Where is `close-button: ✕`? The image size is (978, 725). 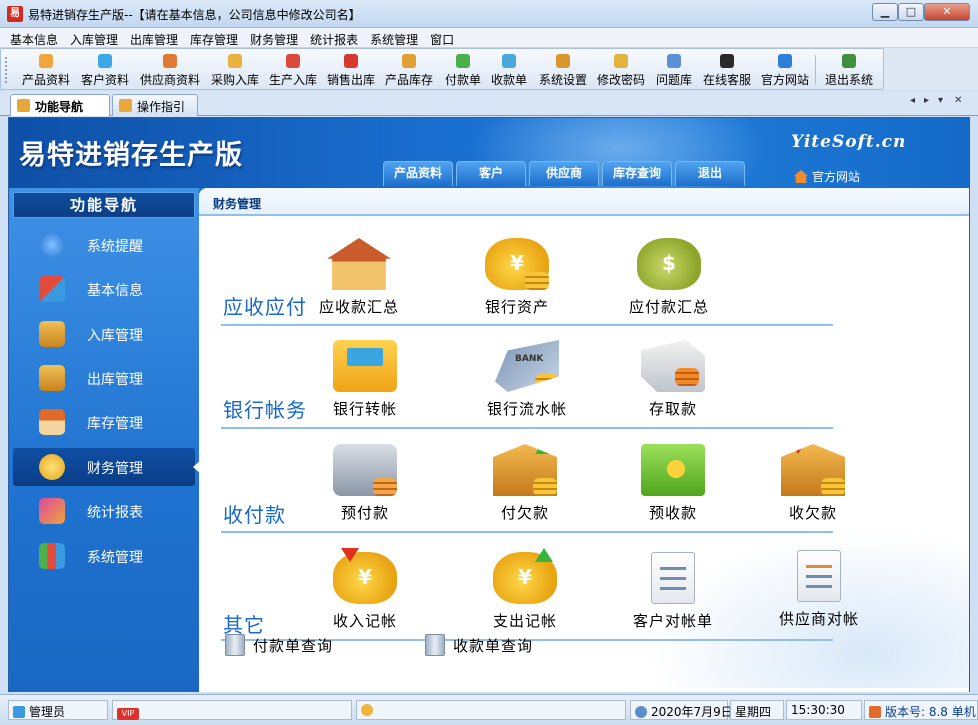
close-button: ✕ is located at coordinates (947, 12).